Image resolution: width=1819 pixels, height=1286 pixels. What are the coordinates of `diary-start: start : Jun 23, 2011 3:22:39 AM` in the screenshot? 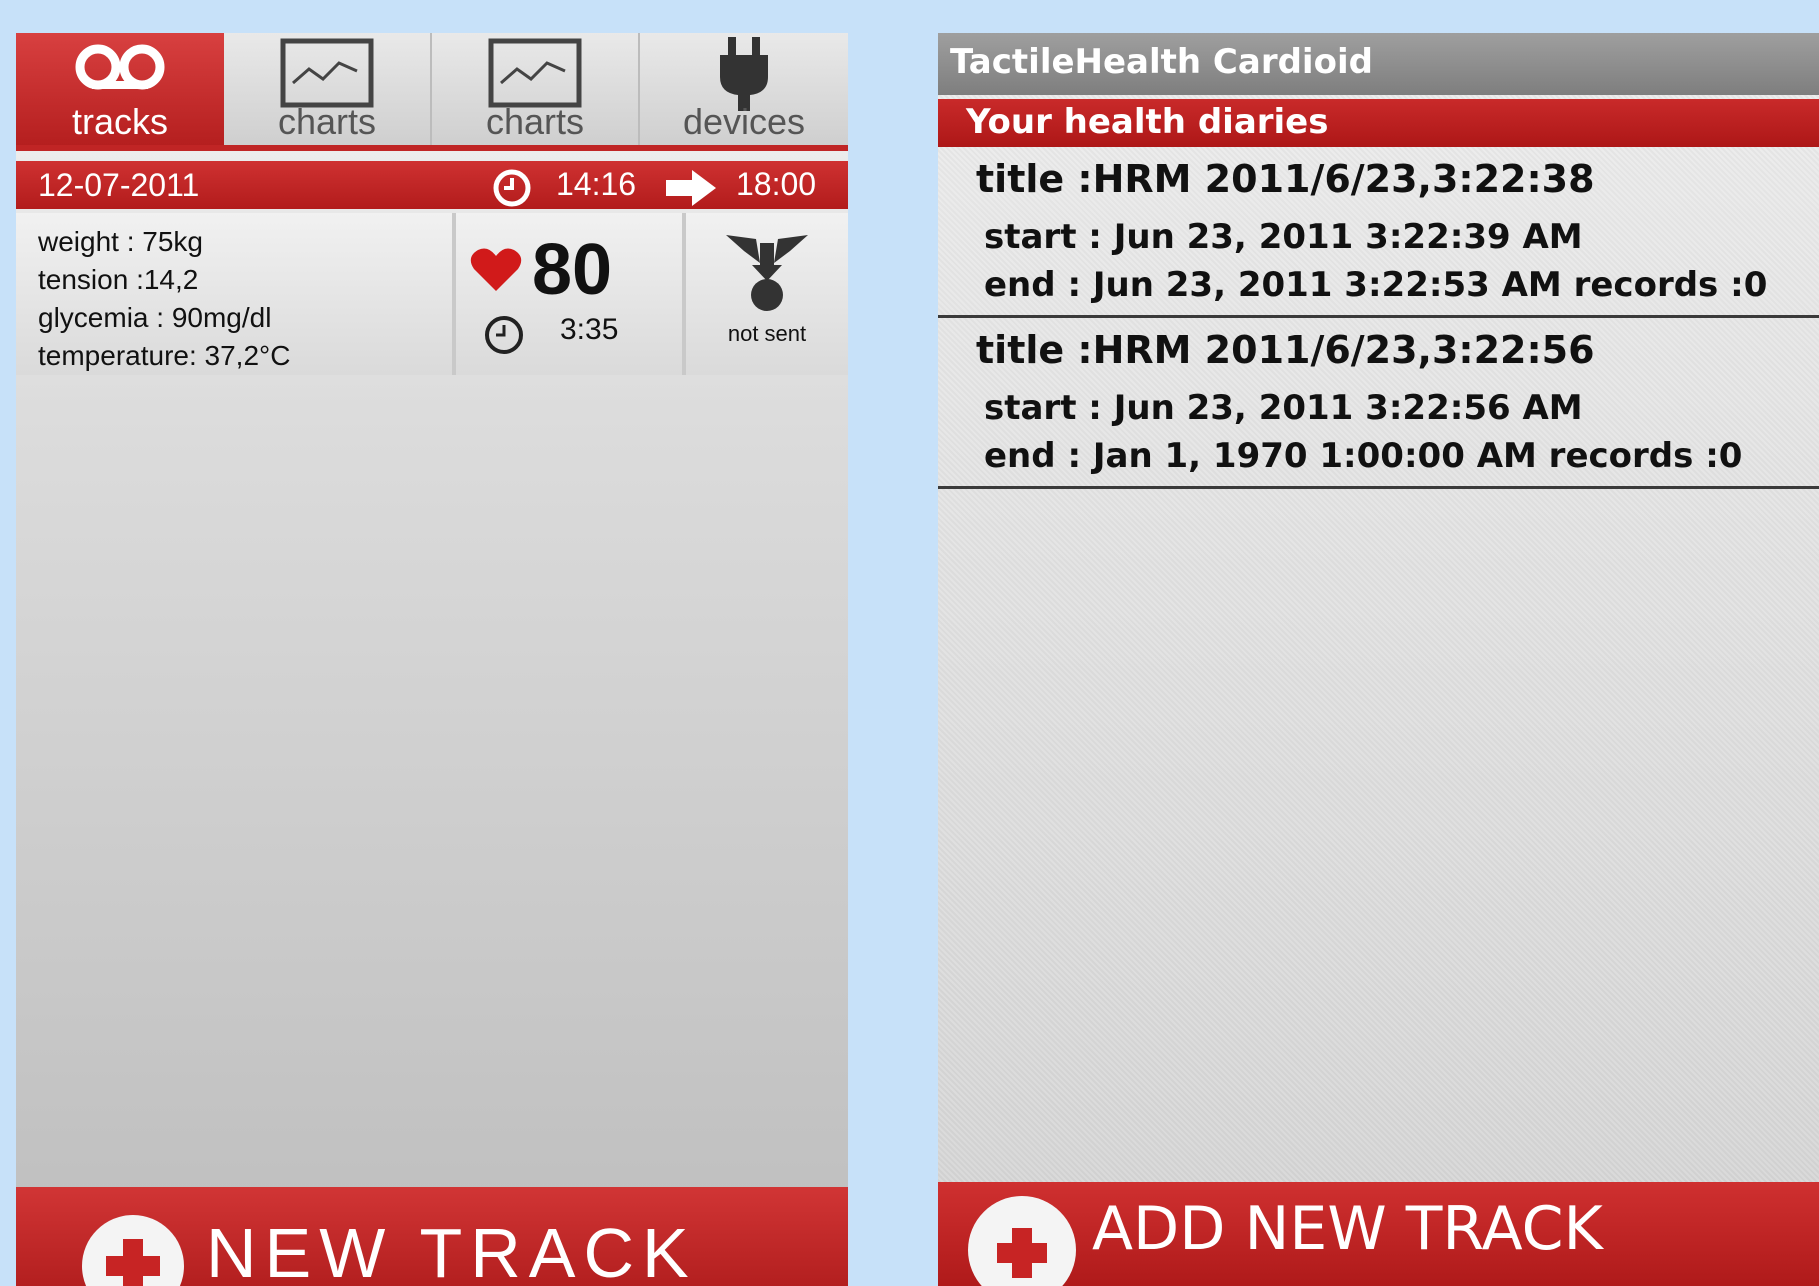 It's located at (1283, 237).